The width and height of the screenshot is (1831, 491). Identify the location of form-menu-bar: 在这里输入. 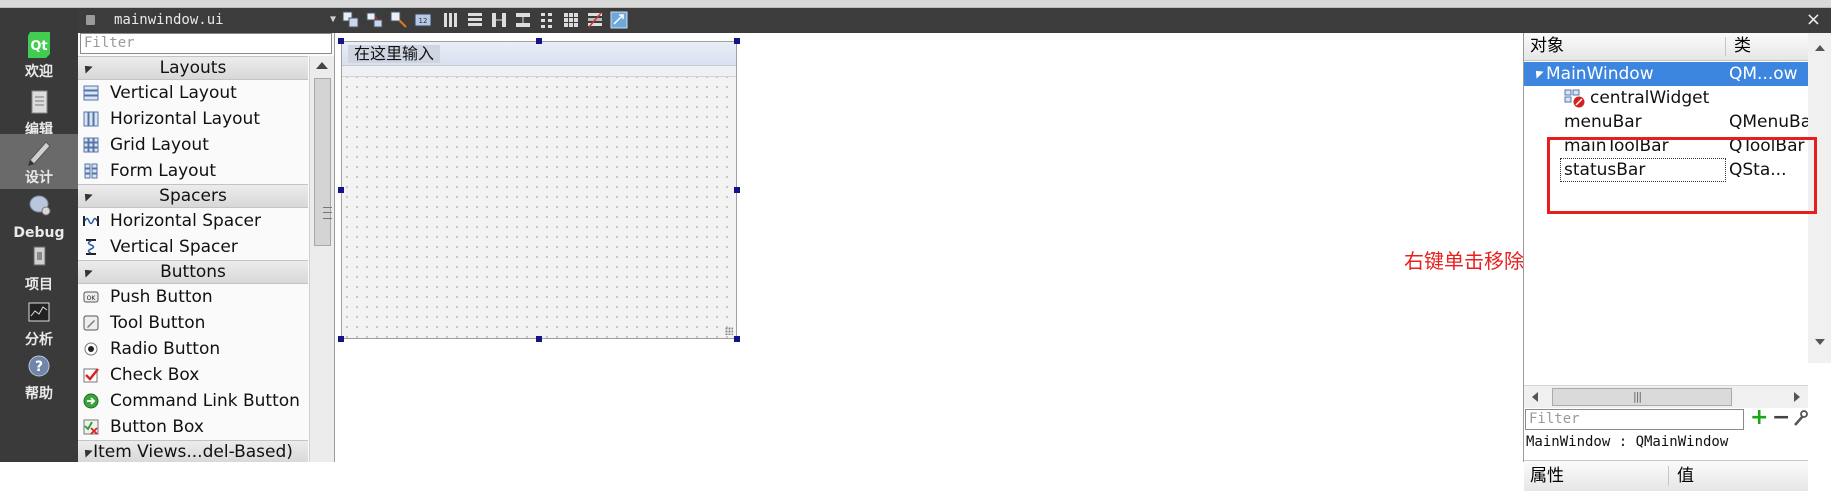
(539, 54).